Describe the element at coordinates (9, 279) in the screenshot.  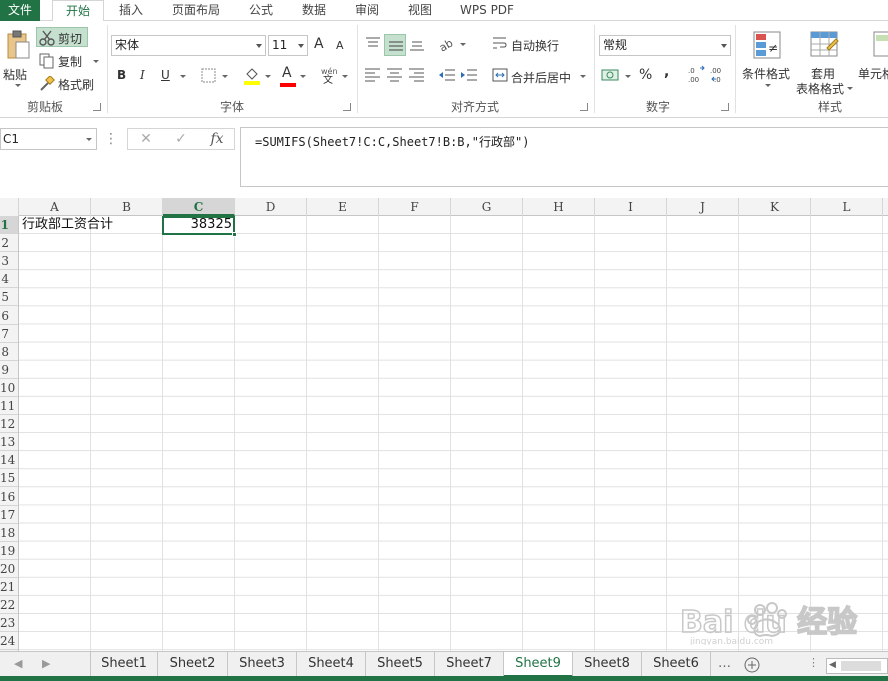
I see `row-header: 4` at that location.